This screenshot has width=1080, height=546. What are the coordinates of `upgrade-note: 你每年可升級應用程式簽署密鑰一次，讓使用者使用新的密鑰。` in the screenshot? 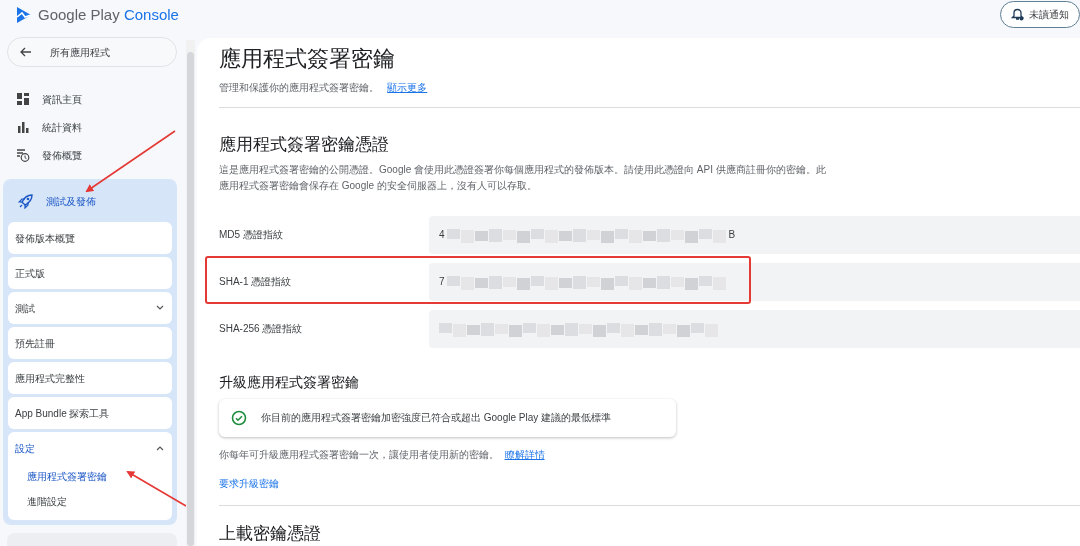 It's located at (359, 454).